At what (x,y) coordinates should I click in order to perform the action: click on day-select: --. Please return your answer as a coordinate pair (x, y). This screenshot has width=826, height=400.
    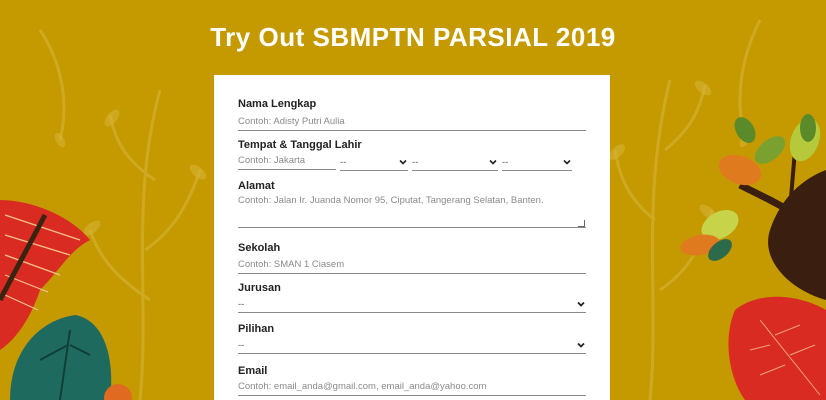
    Looking at the image, I should click on (374, 162).